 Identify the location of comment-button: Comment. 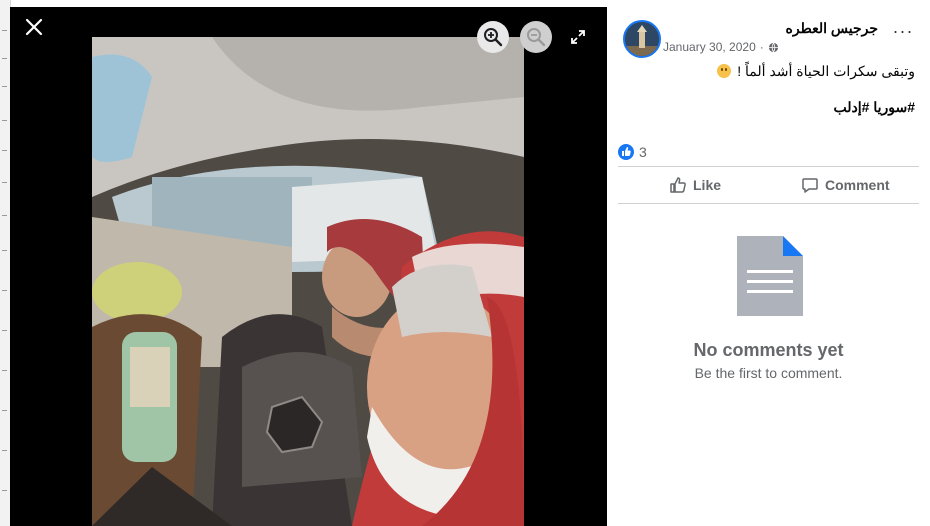
(845, 185).